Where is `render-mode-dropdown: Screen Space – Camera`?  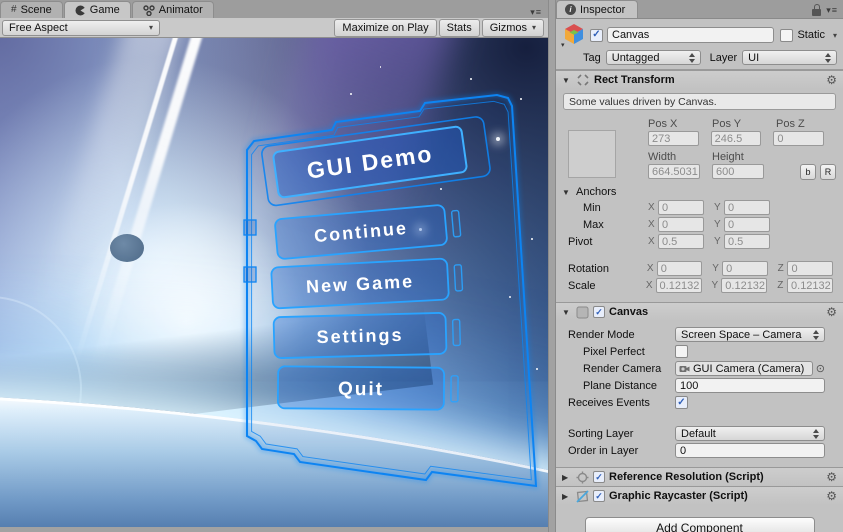
render-mode-dropdown: Screen Space – Camera is located at coordinates (750, 334).